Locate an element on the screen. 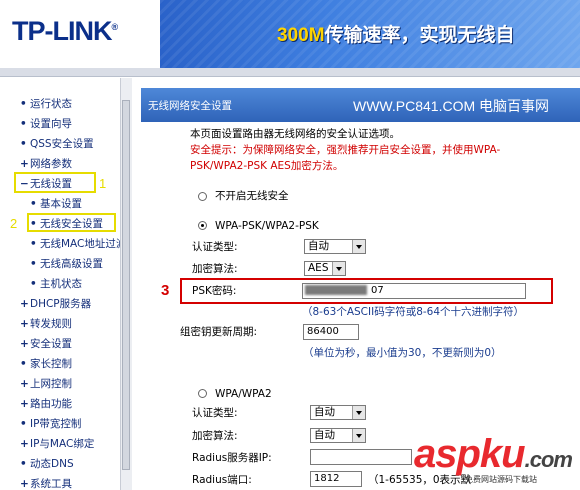 The width and height of the screenshot is (580, 490). sidebar-item-host-status: • 主机状态 is located at coordinates (56, 284).